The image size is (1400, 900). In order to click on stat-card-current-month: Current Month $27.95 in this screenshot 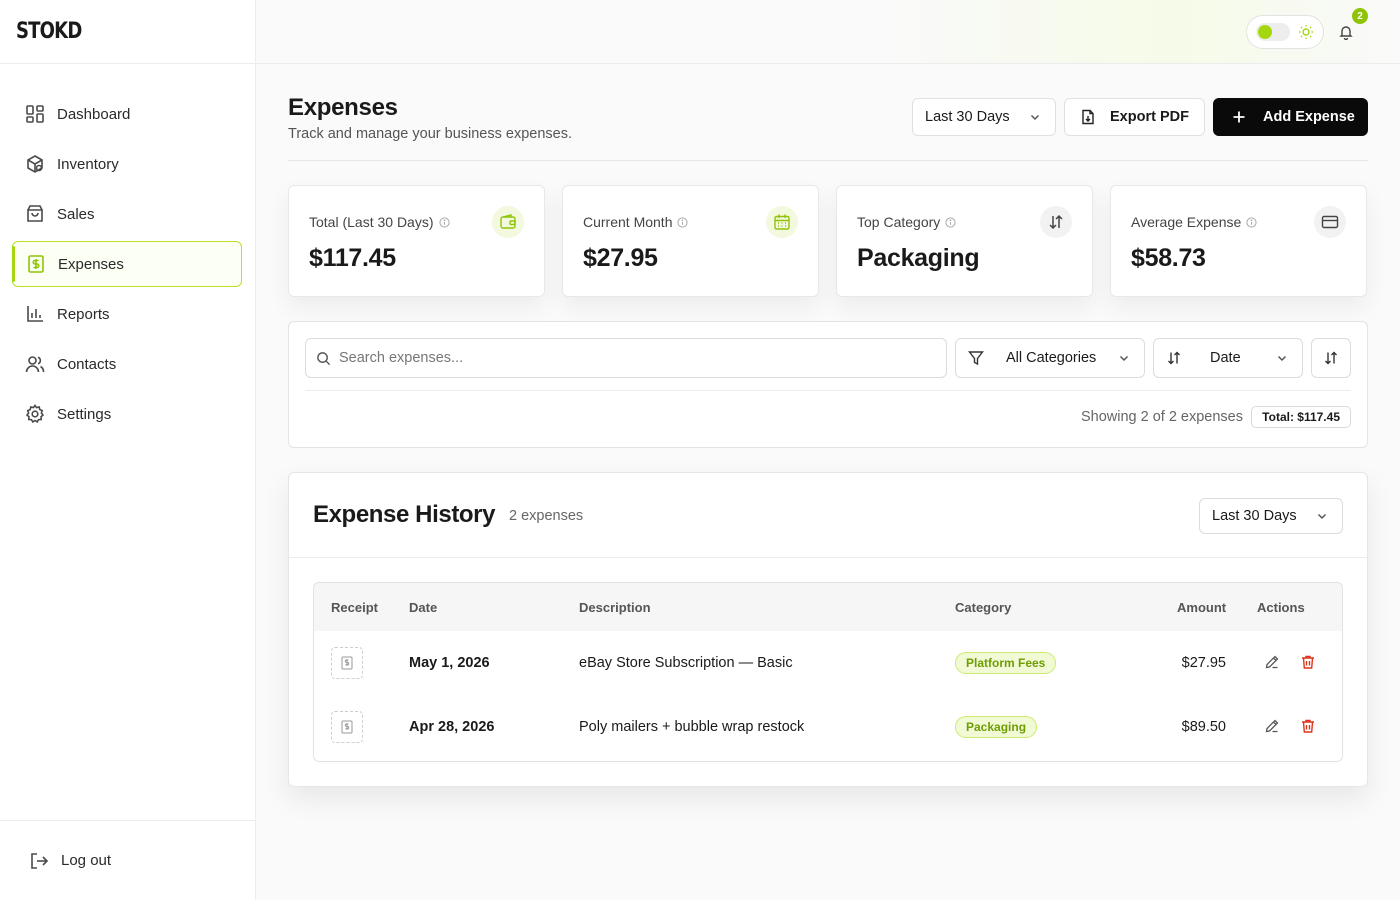, I will do `click(690, 241)`.